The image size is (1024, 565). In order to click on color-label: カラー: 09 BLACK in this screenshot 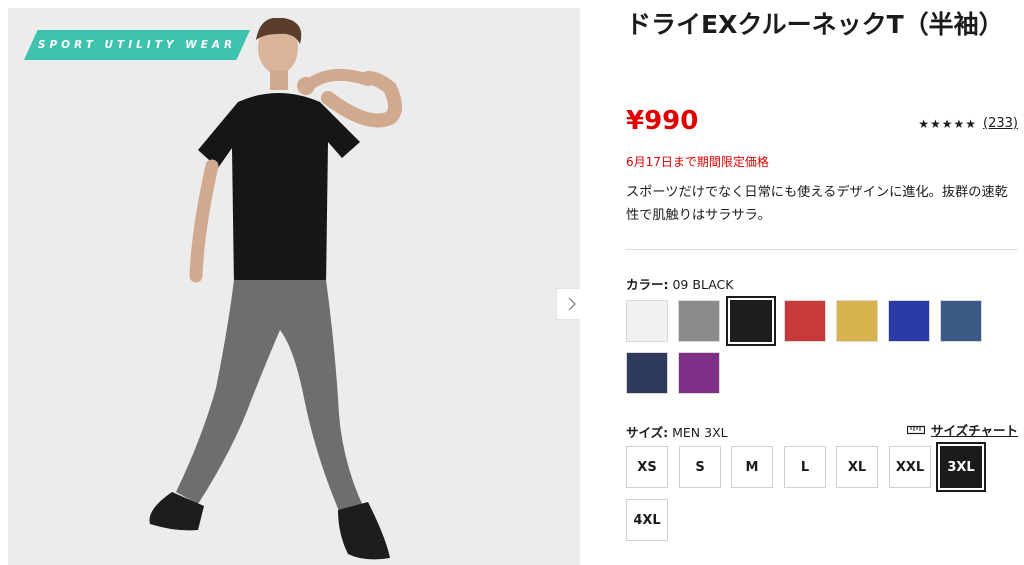, I will do `click(679, 283)`.